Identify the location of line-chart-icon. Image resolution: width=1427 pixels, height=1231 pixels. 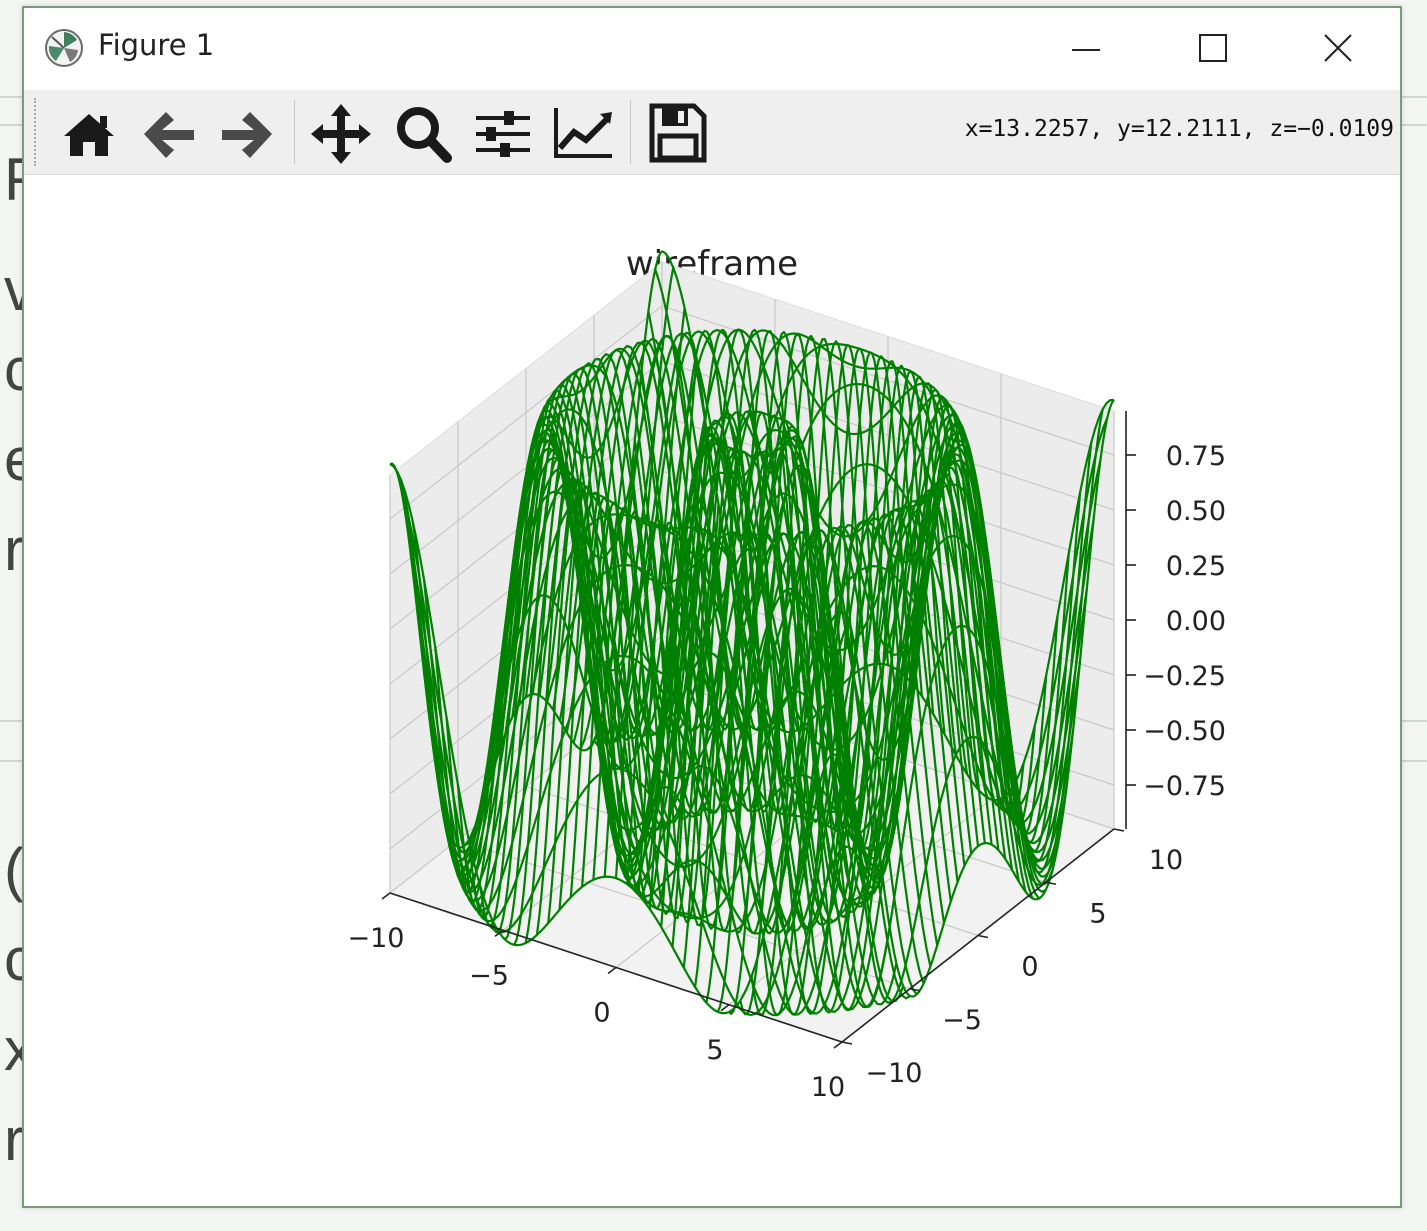
(583, 133).